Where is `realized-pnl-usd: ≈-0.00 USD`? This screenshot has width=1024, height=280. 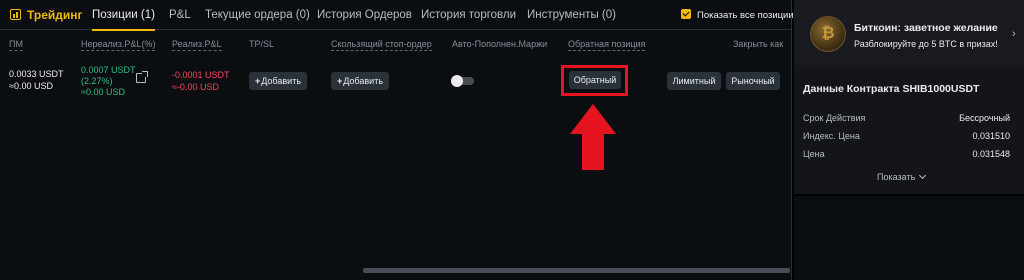 realized-pnl-usd: ≈-0.00 USD is located at coordinates (195, 87).